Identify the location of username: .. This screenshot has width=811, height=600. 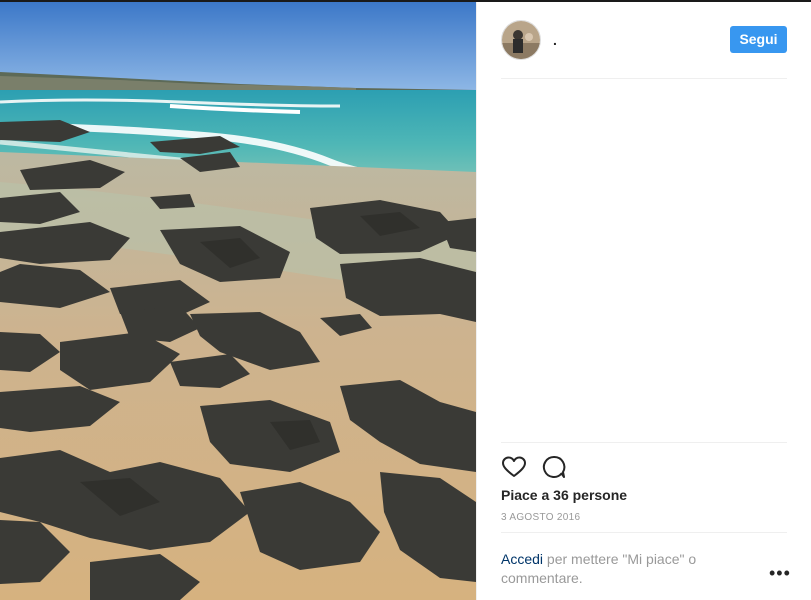
(555, 40).